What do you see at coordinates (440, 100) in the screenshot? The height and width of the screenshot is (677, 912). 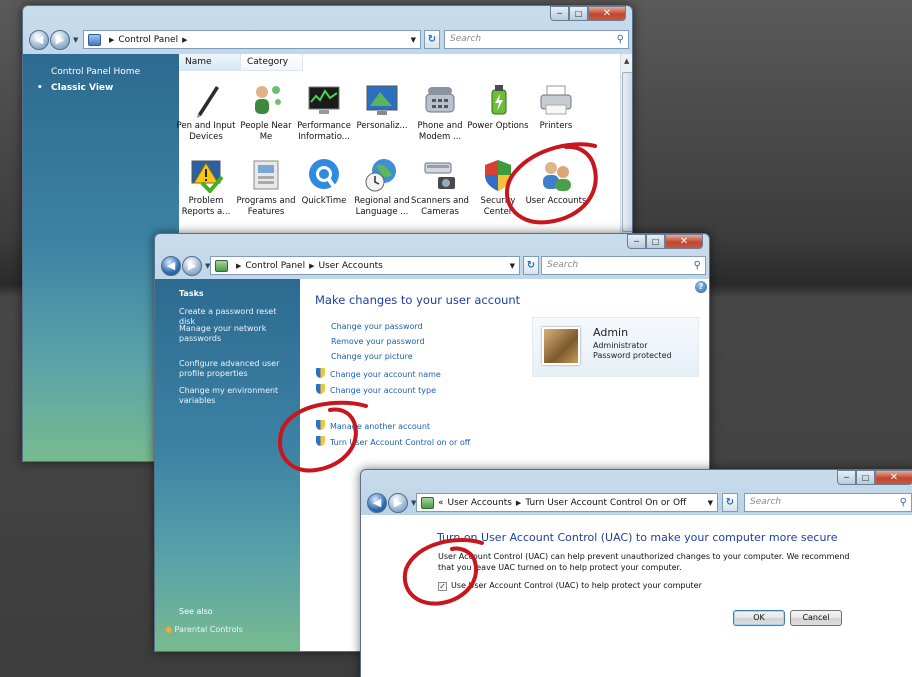 I see `phone-icon` at bounding box center [440, 100].